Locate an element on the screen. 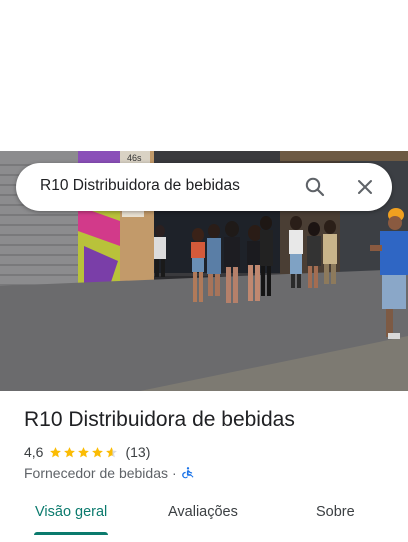 This screenshot has height=542, width=408. tab-overview: Visão geral is located at coordinates (71, 512).